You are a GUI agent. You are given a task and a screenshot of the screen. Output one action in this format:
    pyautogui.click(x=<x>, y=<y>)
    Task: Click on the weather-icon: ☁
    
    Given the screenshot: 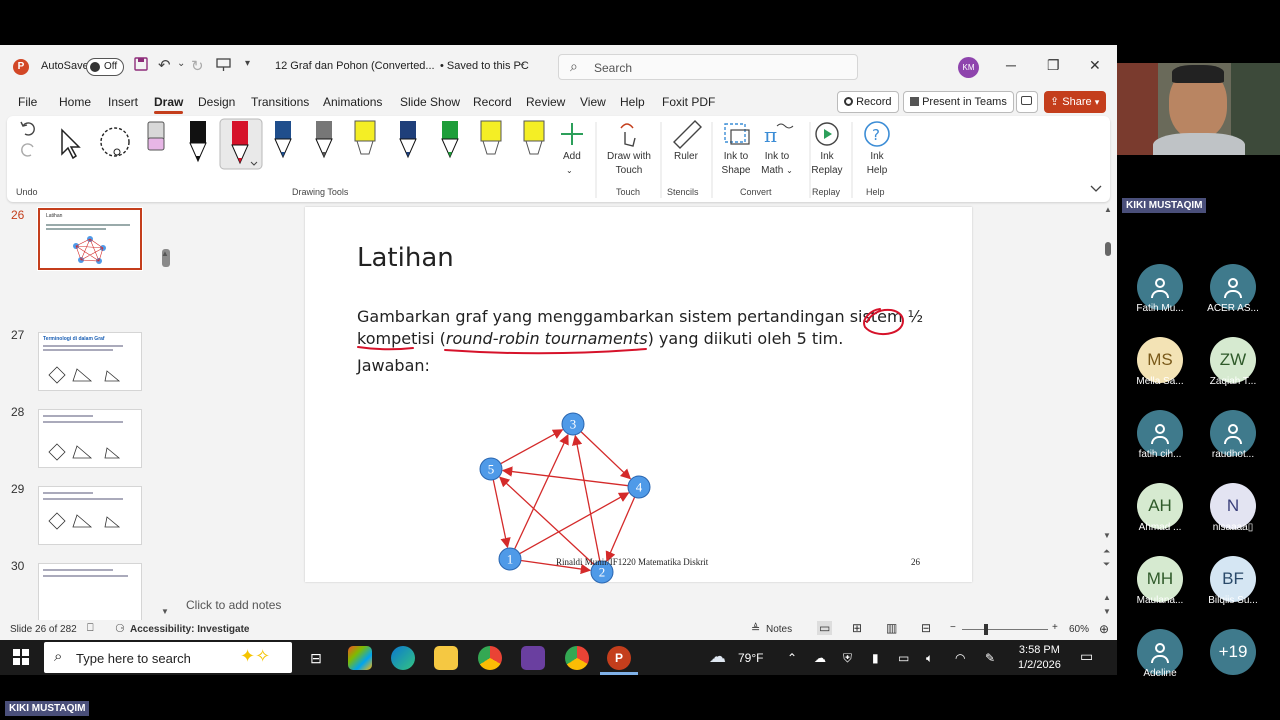 What is the action you would take?
    pyautogui.click(x=717, y=657)
    